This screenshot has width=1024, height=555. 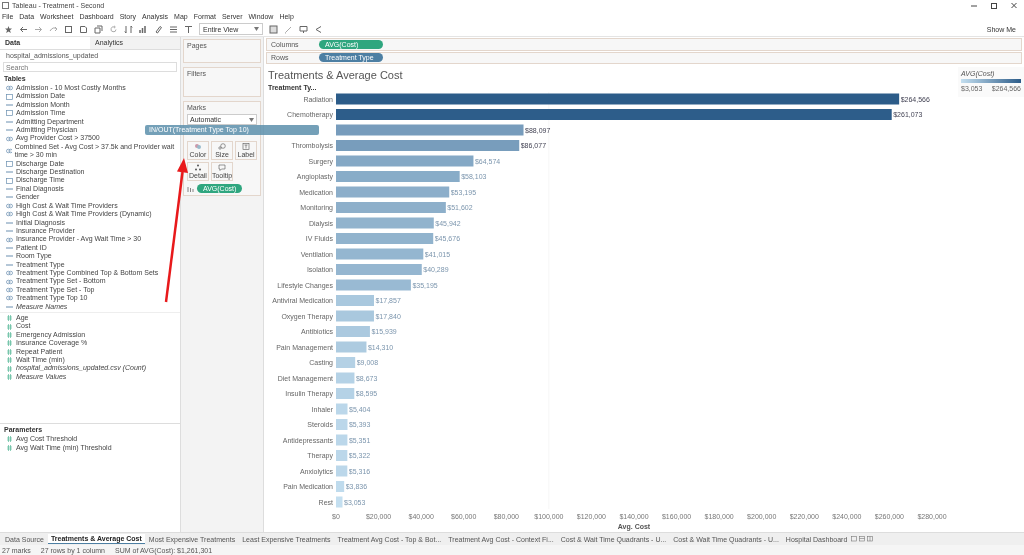 What do you see at coordinates (53, 29) in the screenshot?
I see `redo-arrow-icon` at bounding box center [53, 29].